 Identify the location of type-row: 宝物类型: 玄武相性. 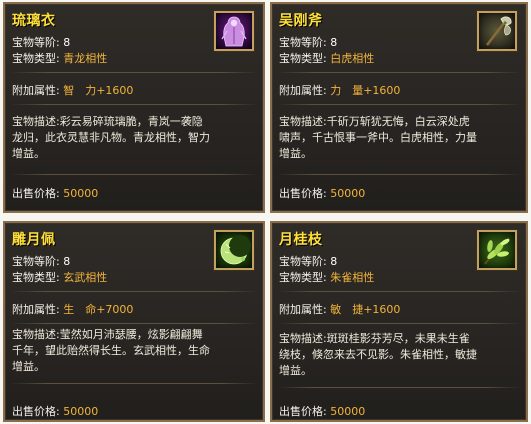
(60, 277).